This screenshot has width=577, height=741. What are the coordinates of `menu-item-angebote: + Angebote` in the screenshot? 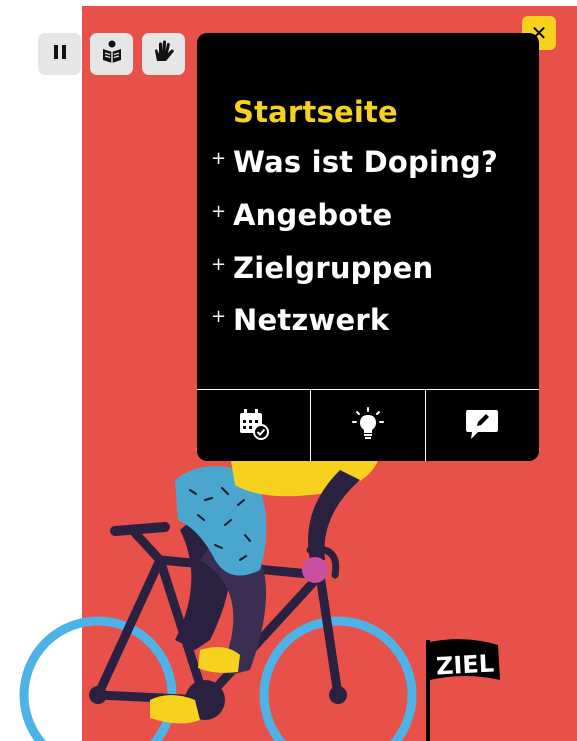 It's located at (301, 215).